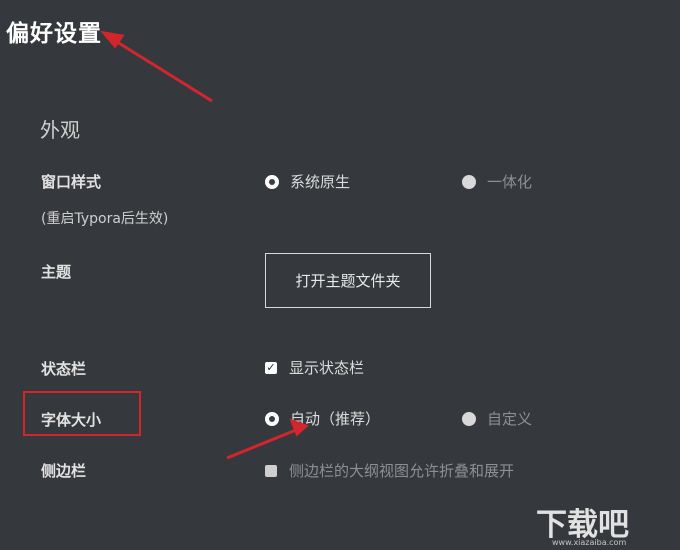 The width and height of the screenshot is (680, 550). Describe the element at coordinates (582, 526) in the screenshot. I see `watermark-logo: 下载吧 www.xiazaiba.com` at that location.